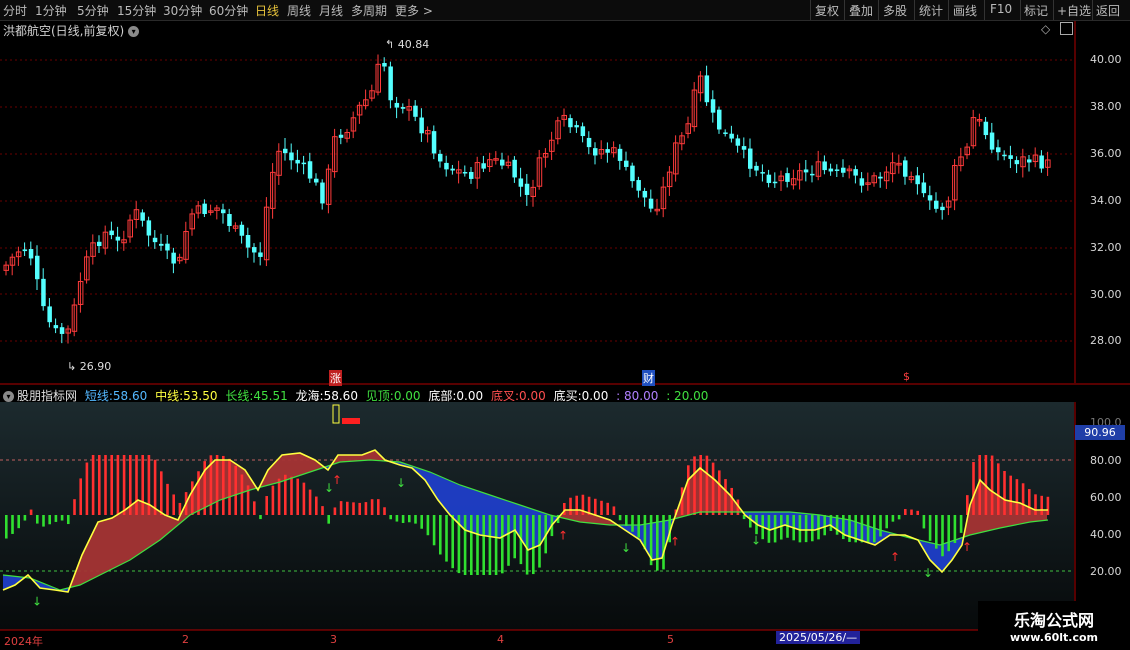 This screenshot has height=650, width=1130. What do you see at coordinates (1106, 571) in the screenshot?
I see `ind-axis-label: 20.00` at bounding box center [1106, 571].